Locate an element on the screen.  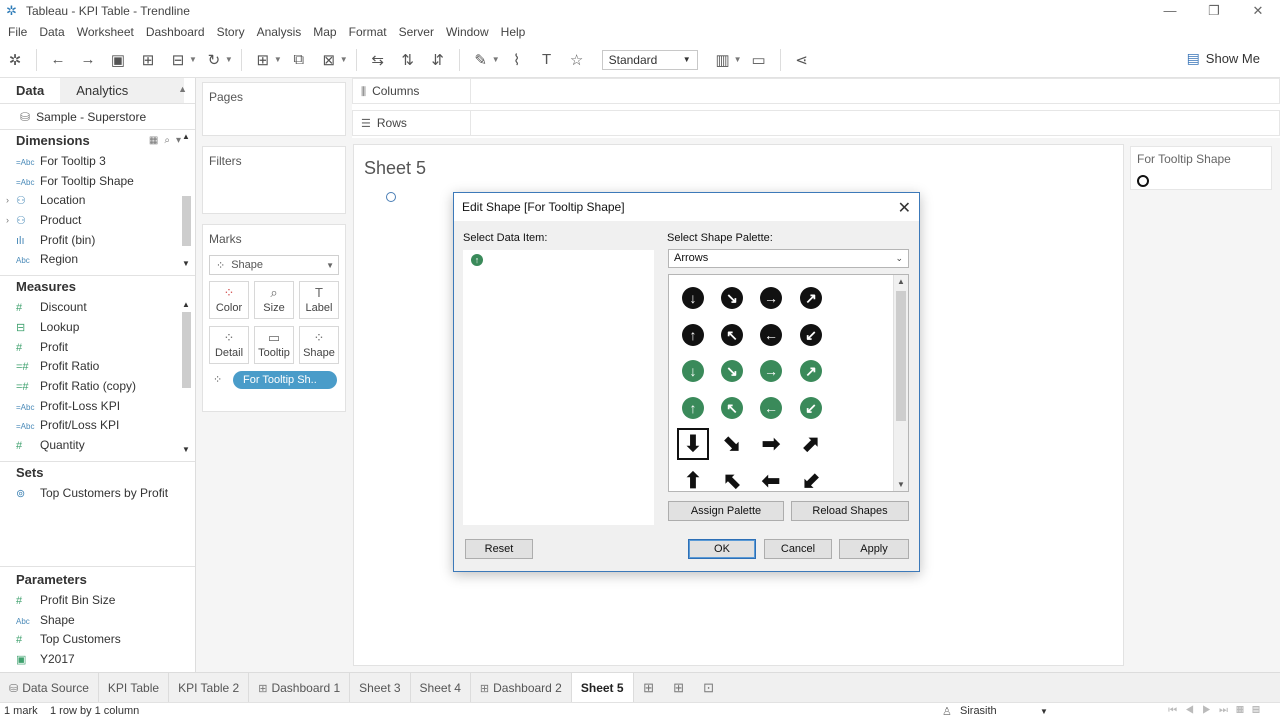
arrow-up-left-green-circle-icon: ↖ is located at coordinates (732, 408).